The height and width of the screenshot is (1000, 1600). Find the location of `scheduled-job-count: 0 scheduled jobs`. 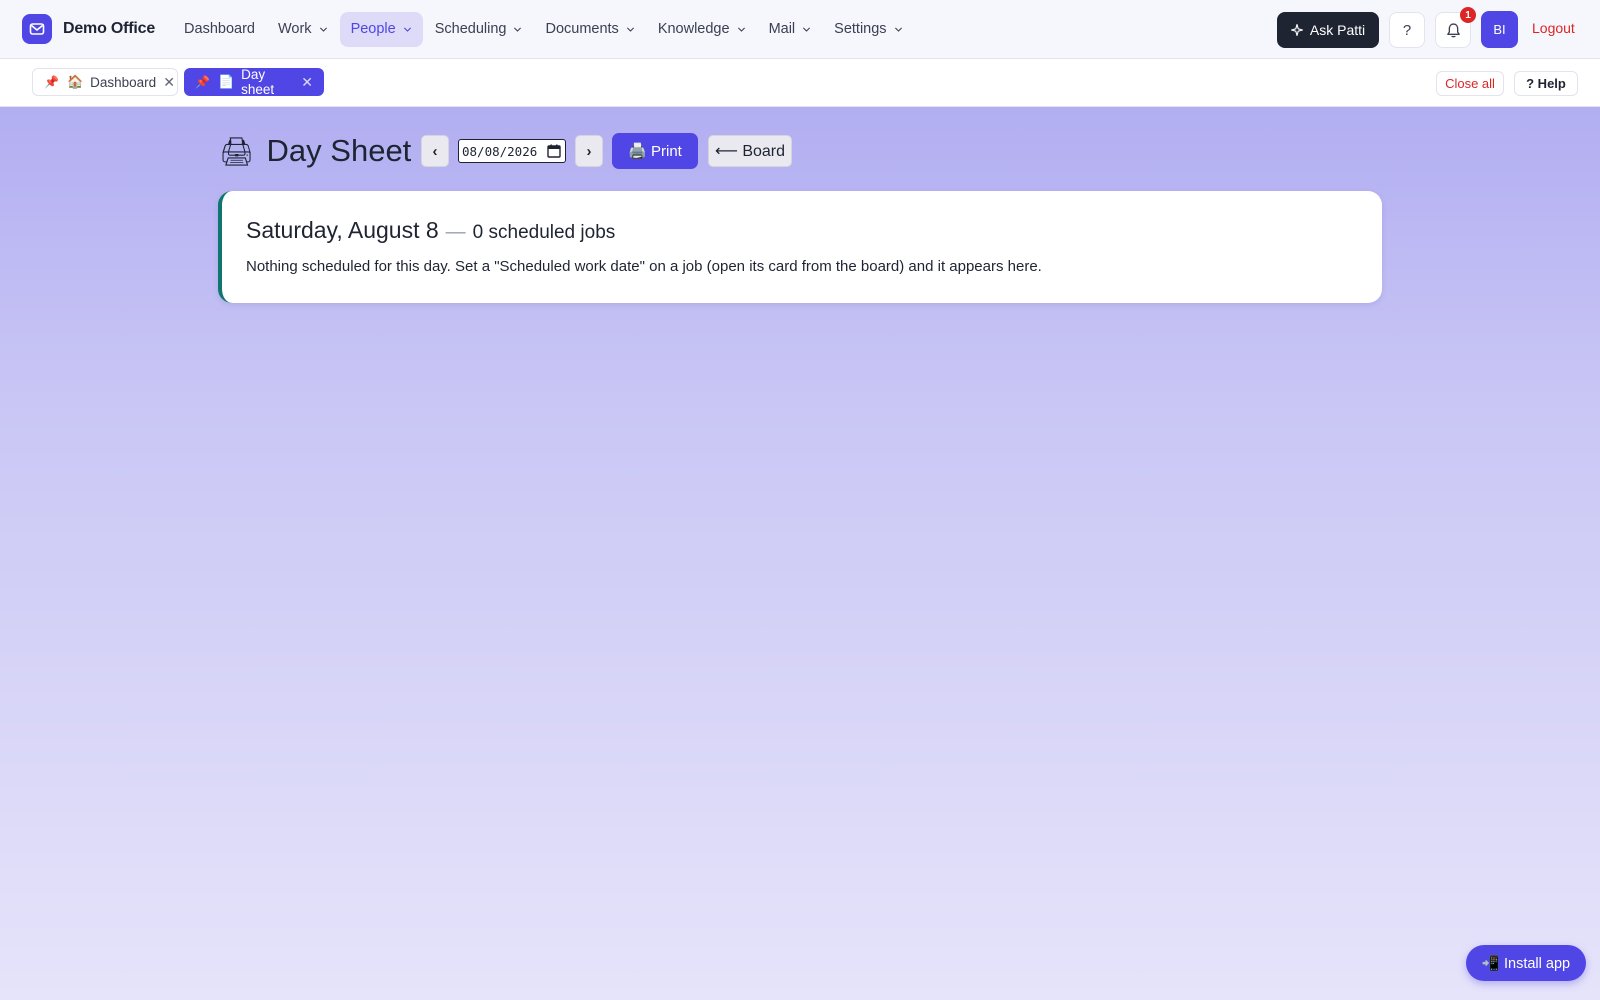

scheduled-job-count: 0 scheduled jobs is located at coordinates (544, 232).